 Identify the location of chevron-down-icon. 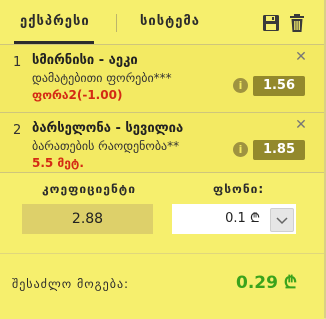
(282, 221).